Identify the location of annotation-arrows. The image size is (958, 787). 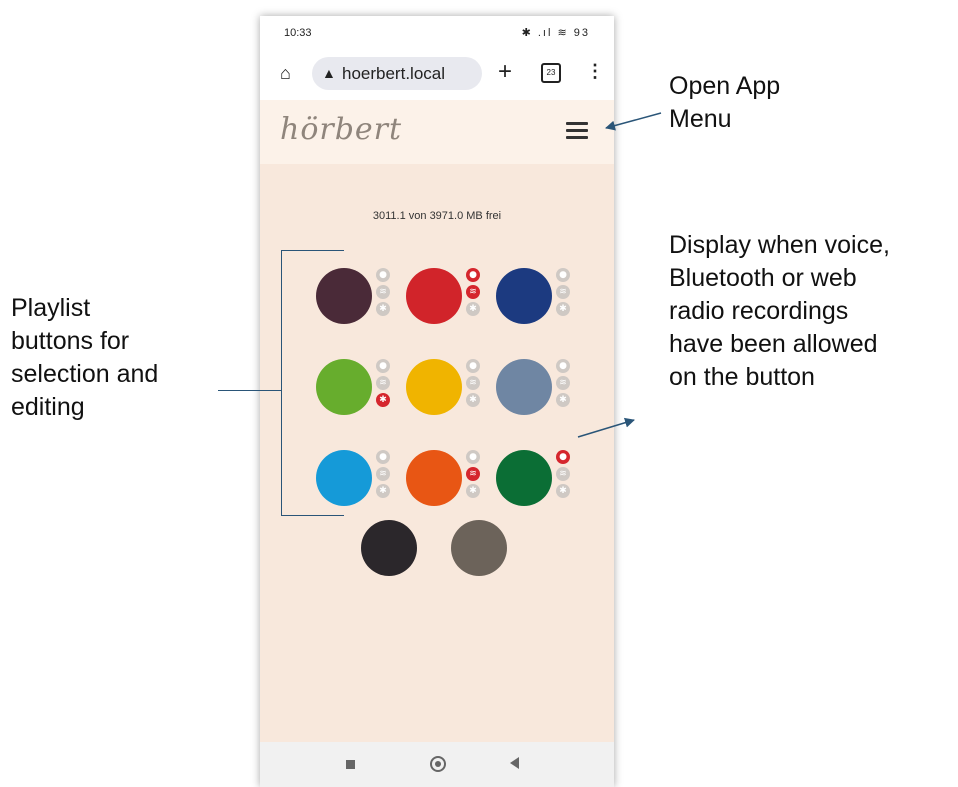
(619, 275).